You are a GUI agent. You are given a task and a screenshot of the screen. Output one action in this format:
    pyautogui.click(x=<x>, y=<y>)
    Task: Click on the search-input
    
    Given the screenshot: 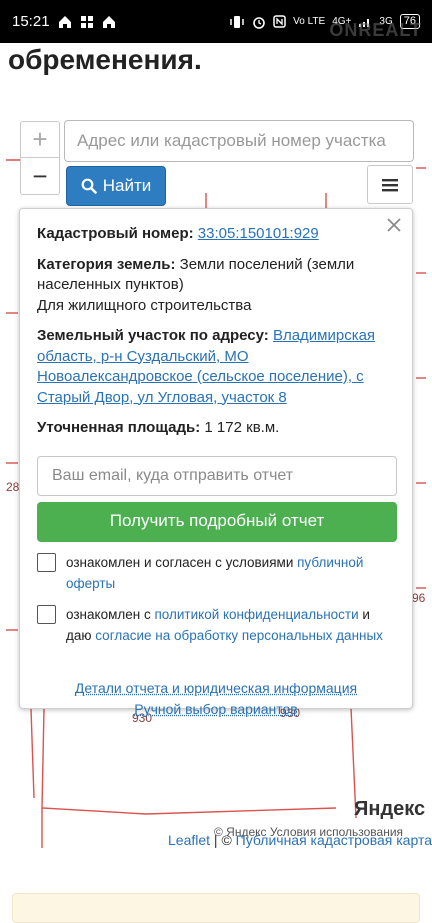 What is the action you would take?
    pyautogui.click(x=239, y=141)
    